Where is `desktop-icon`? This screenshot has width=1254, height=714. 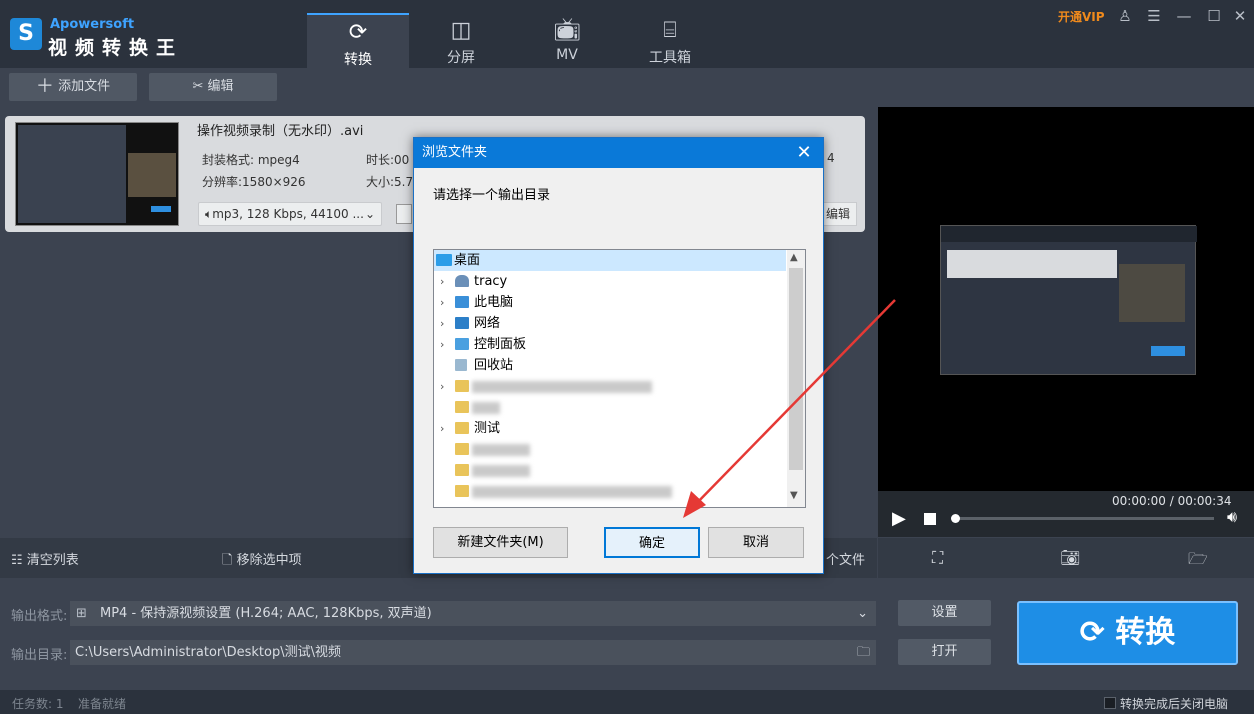 desktop-icon is located at coordinates (444, 260).